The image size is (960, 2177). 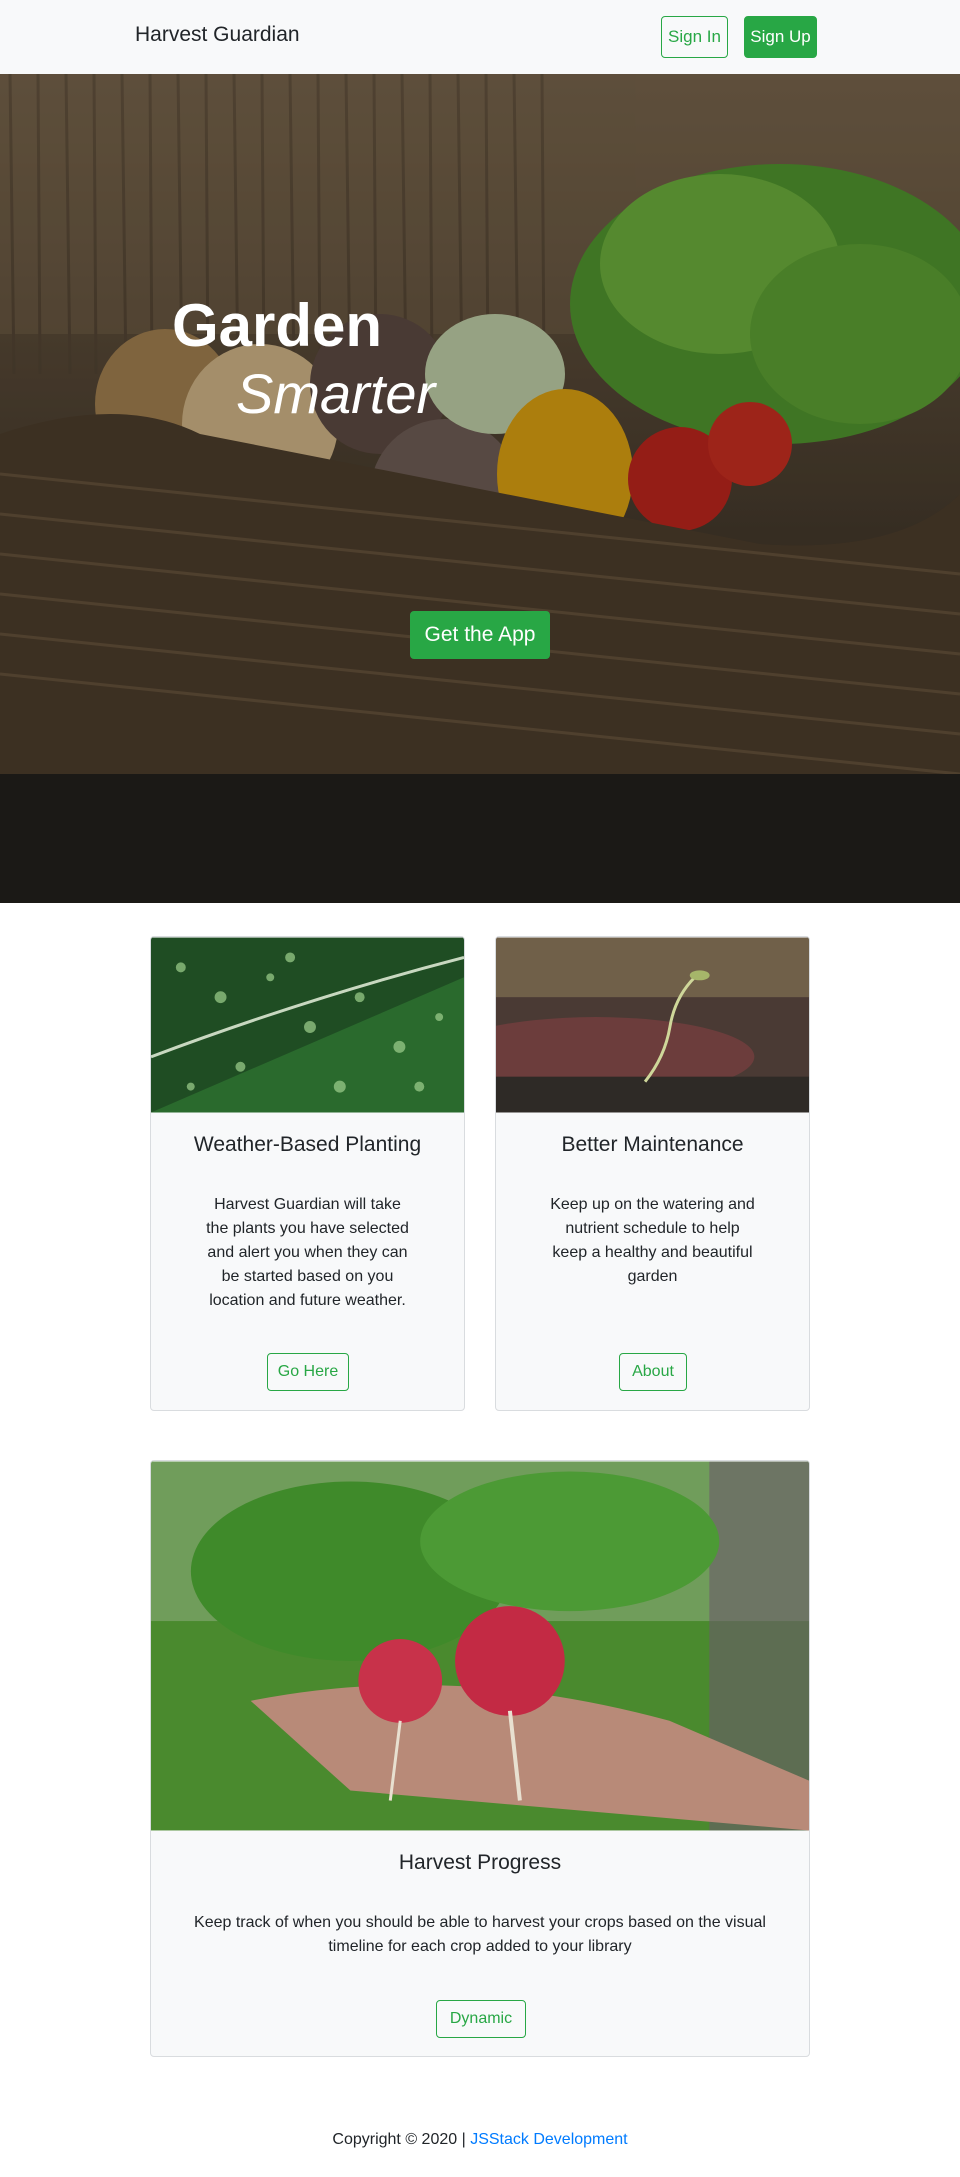 What do you see at coordinates (652, 1025) in the screenshot?
I see `seedling-image` at bounding box center [652, 1025].